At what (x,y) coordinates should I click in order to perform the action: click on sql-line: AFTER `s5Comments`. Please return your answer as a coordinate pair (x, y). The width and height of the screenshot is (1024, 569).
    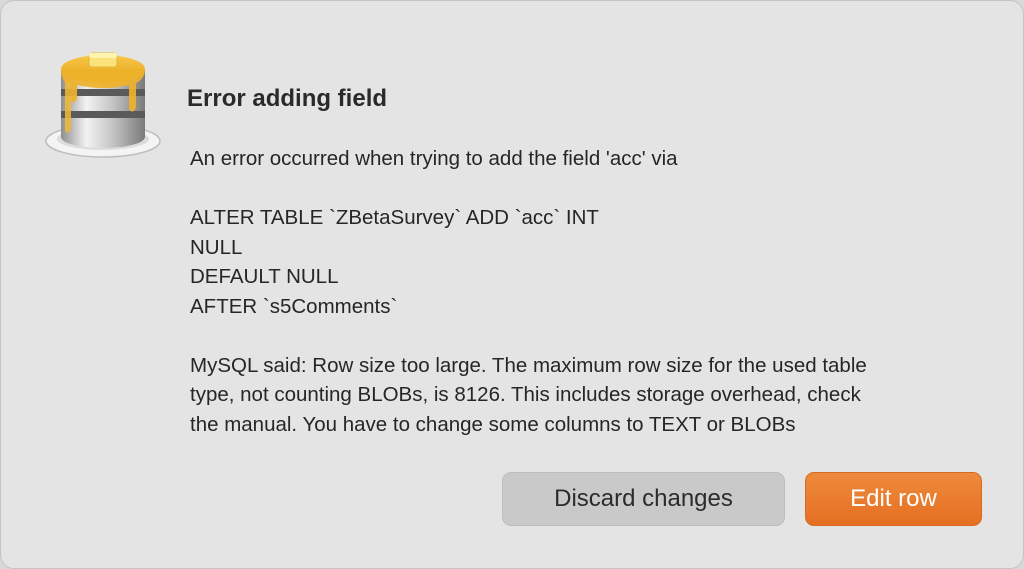
    Looking at the image, I should click on (294, 306).